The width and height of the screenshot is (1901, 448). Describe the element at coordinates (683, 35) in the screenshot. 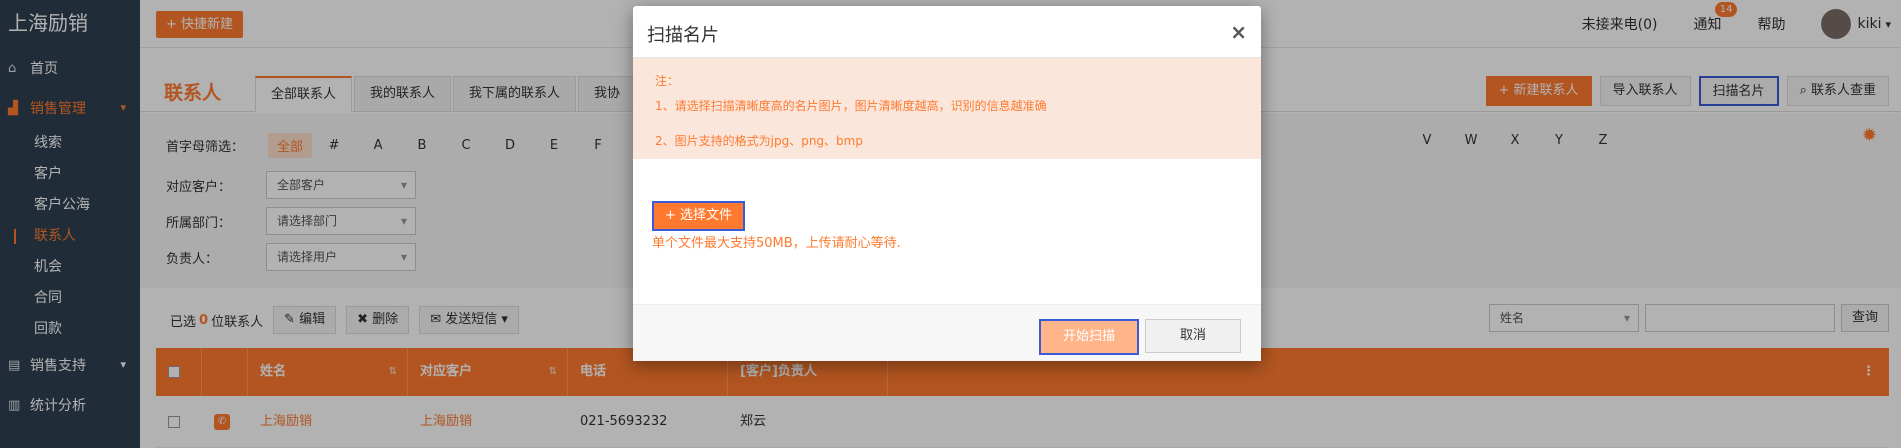

I see `modal-title: 扫描名片` at that location.